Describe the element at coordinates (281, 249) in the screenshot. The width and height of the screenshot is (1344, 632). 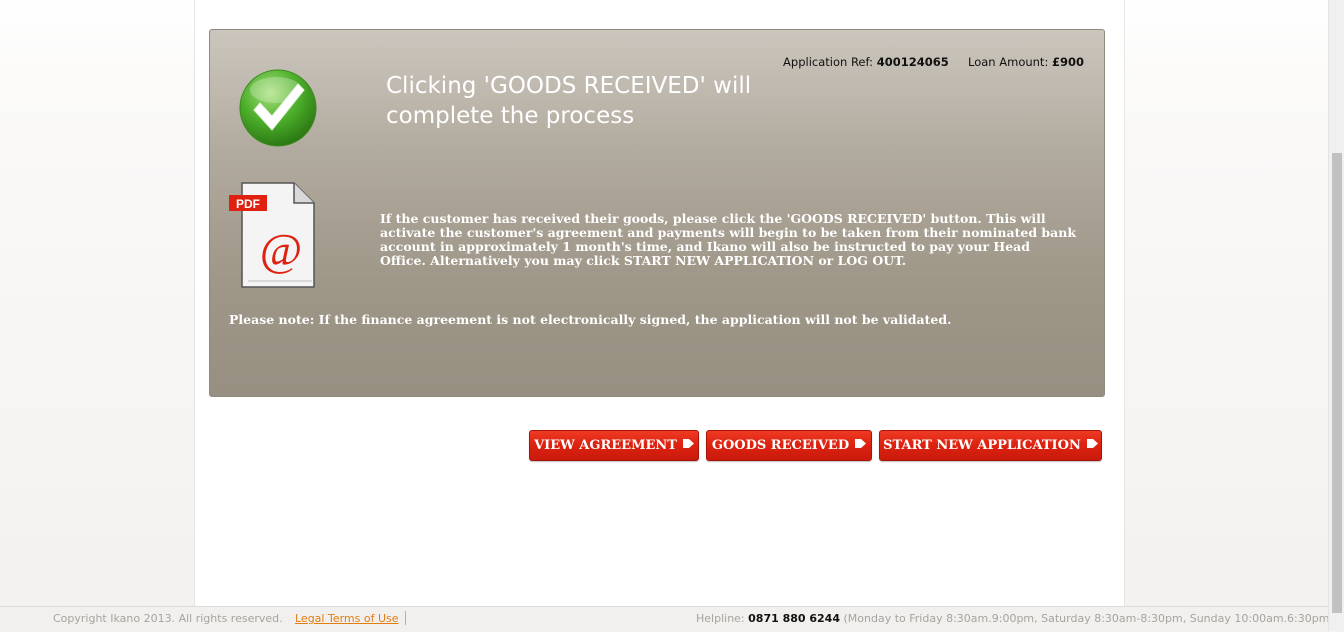
I see `pdf-at-symbol: @` at that location.